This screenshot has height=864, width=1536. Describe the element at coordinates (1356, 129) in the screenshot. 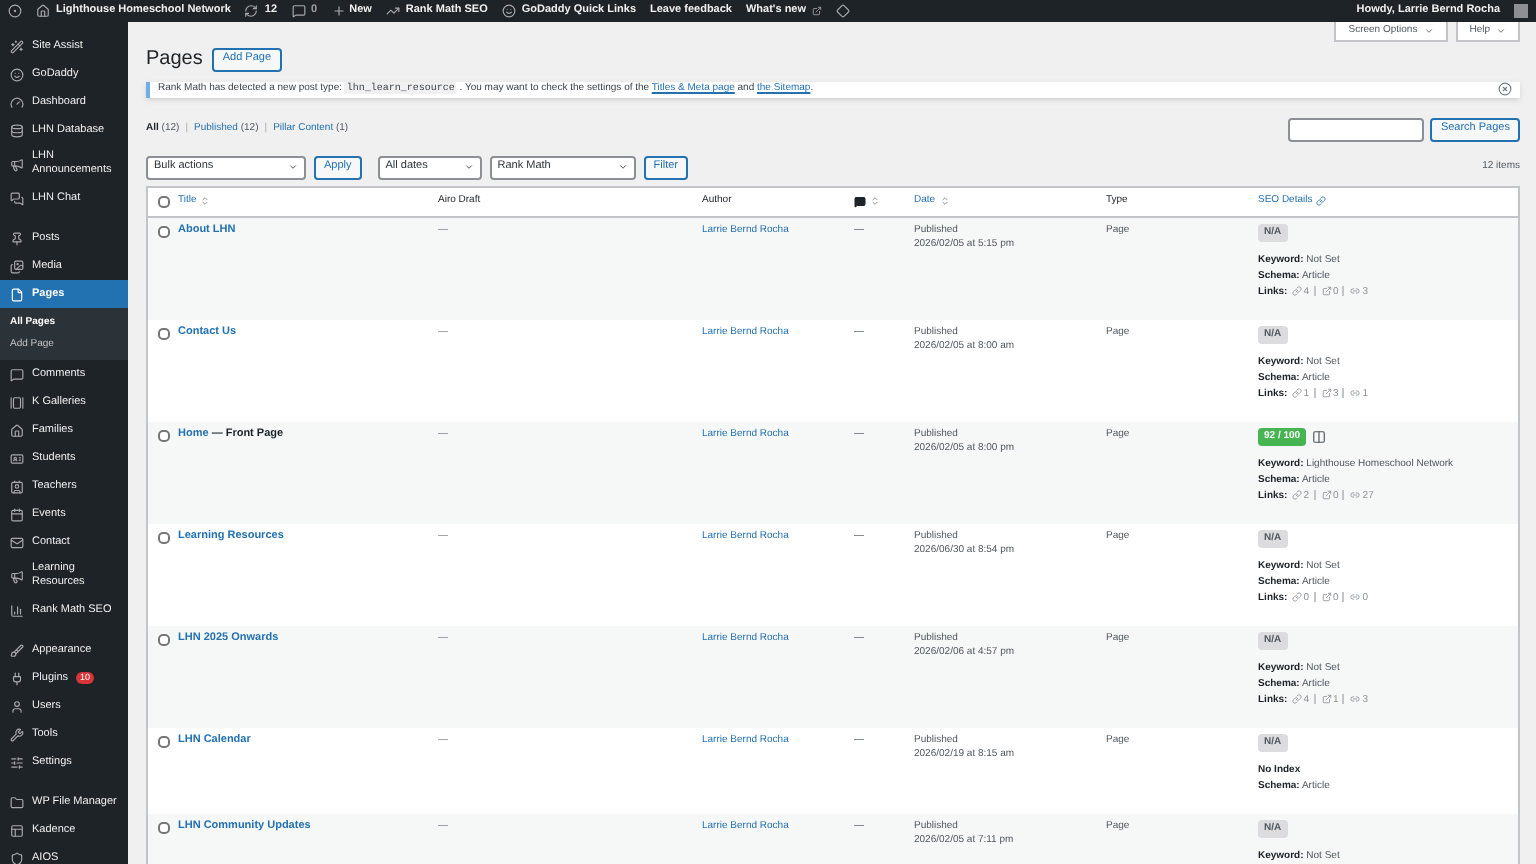

I see `search-field` at that location.